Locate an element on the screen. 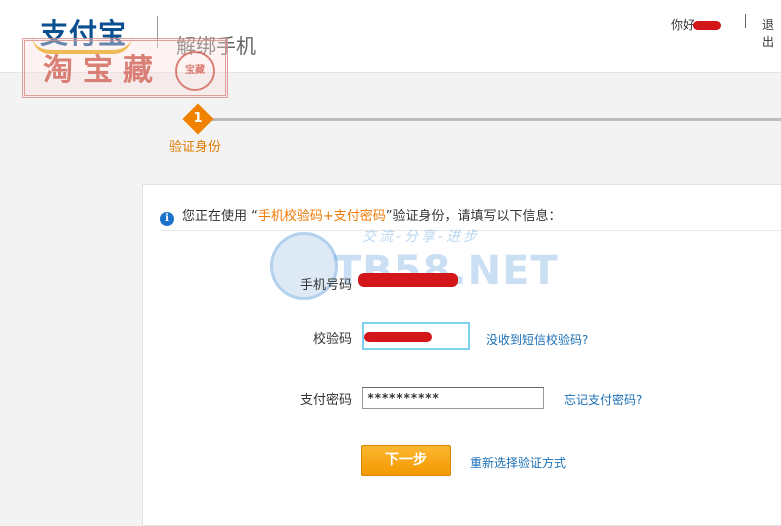 The height and width of the screenshot is (526, 781). watermark-stamp: 淘宝藏 宝藏 is located at coordinates (125, 68).